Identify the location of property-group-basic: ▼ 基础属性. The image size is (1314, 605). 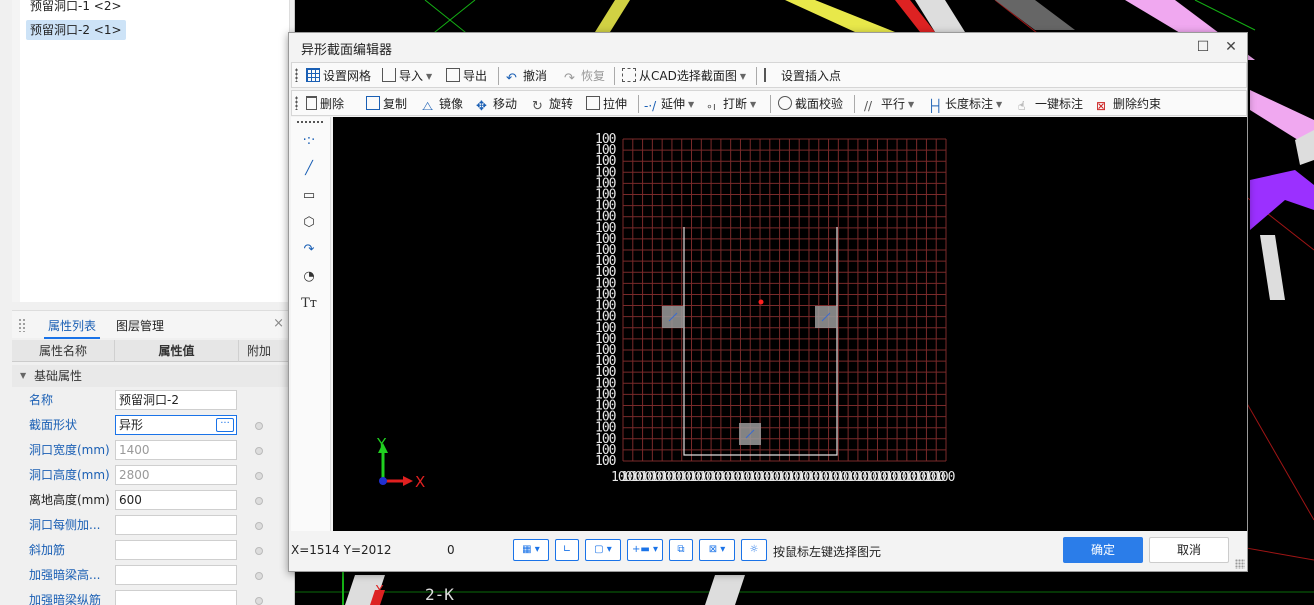
(151, 376).